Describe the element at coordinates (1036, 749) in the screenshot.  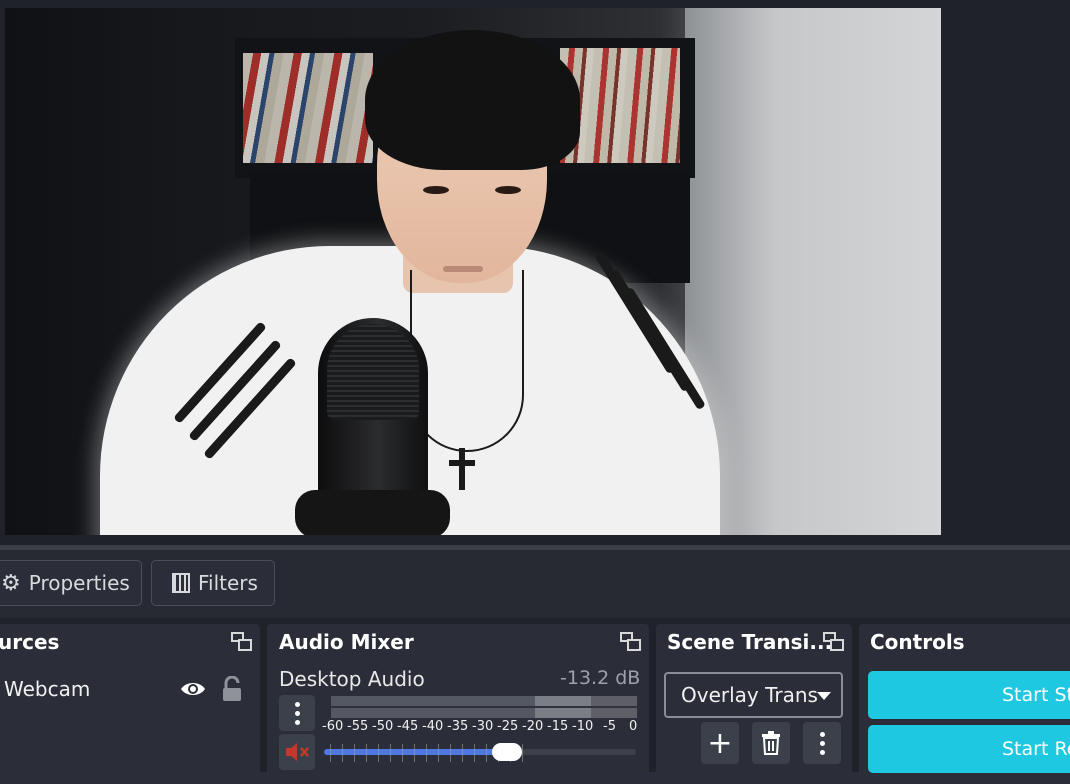
I see `start-recording-label: Start Re` at that location.